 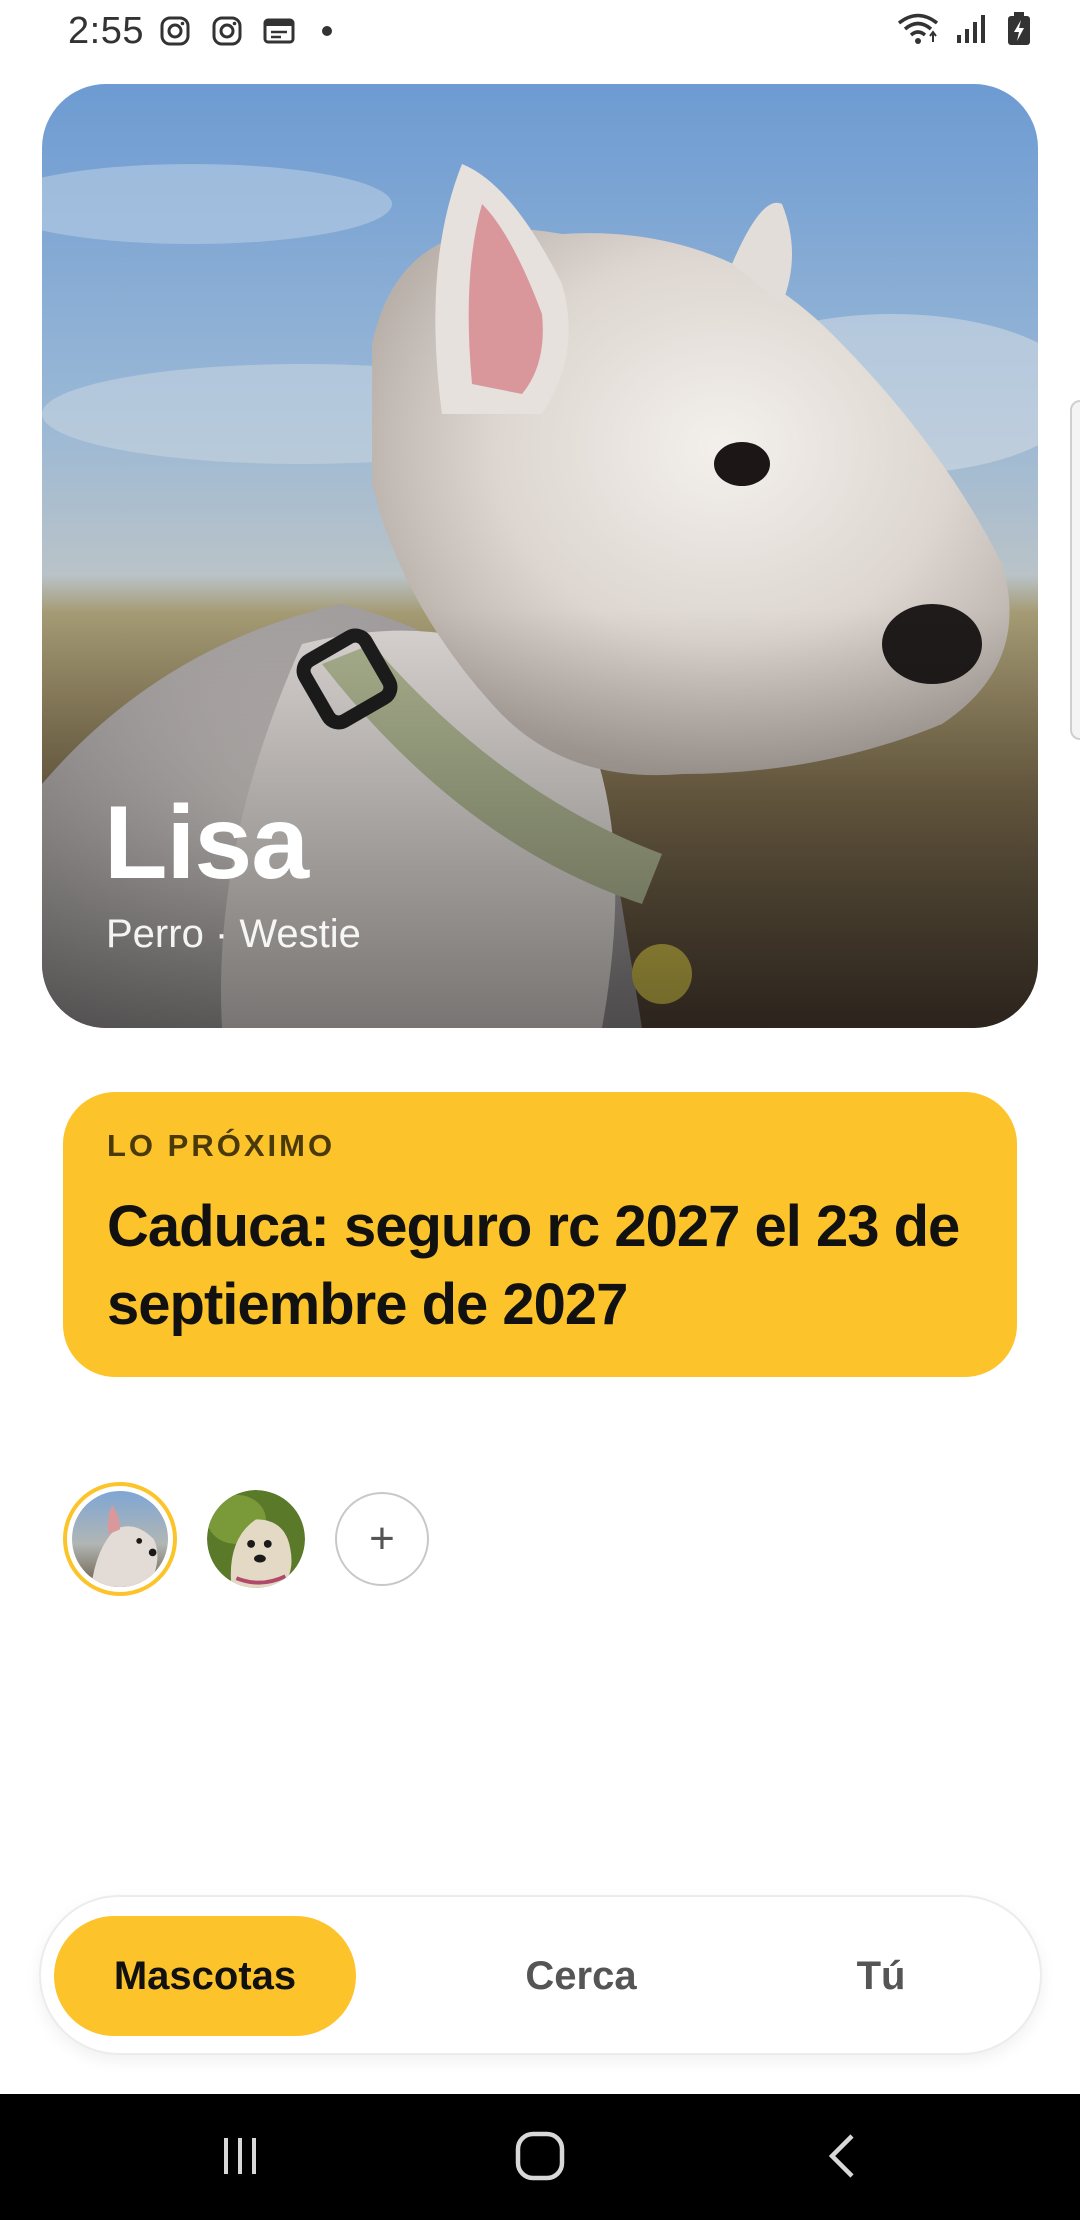 I want to click on nav-tab-cerca: Cerca, so click(x=581, y=1976).